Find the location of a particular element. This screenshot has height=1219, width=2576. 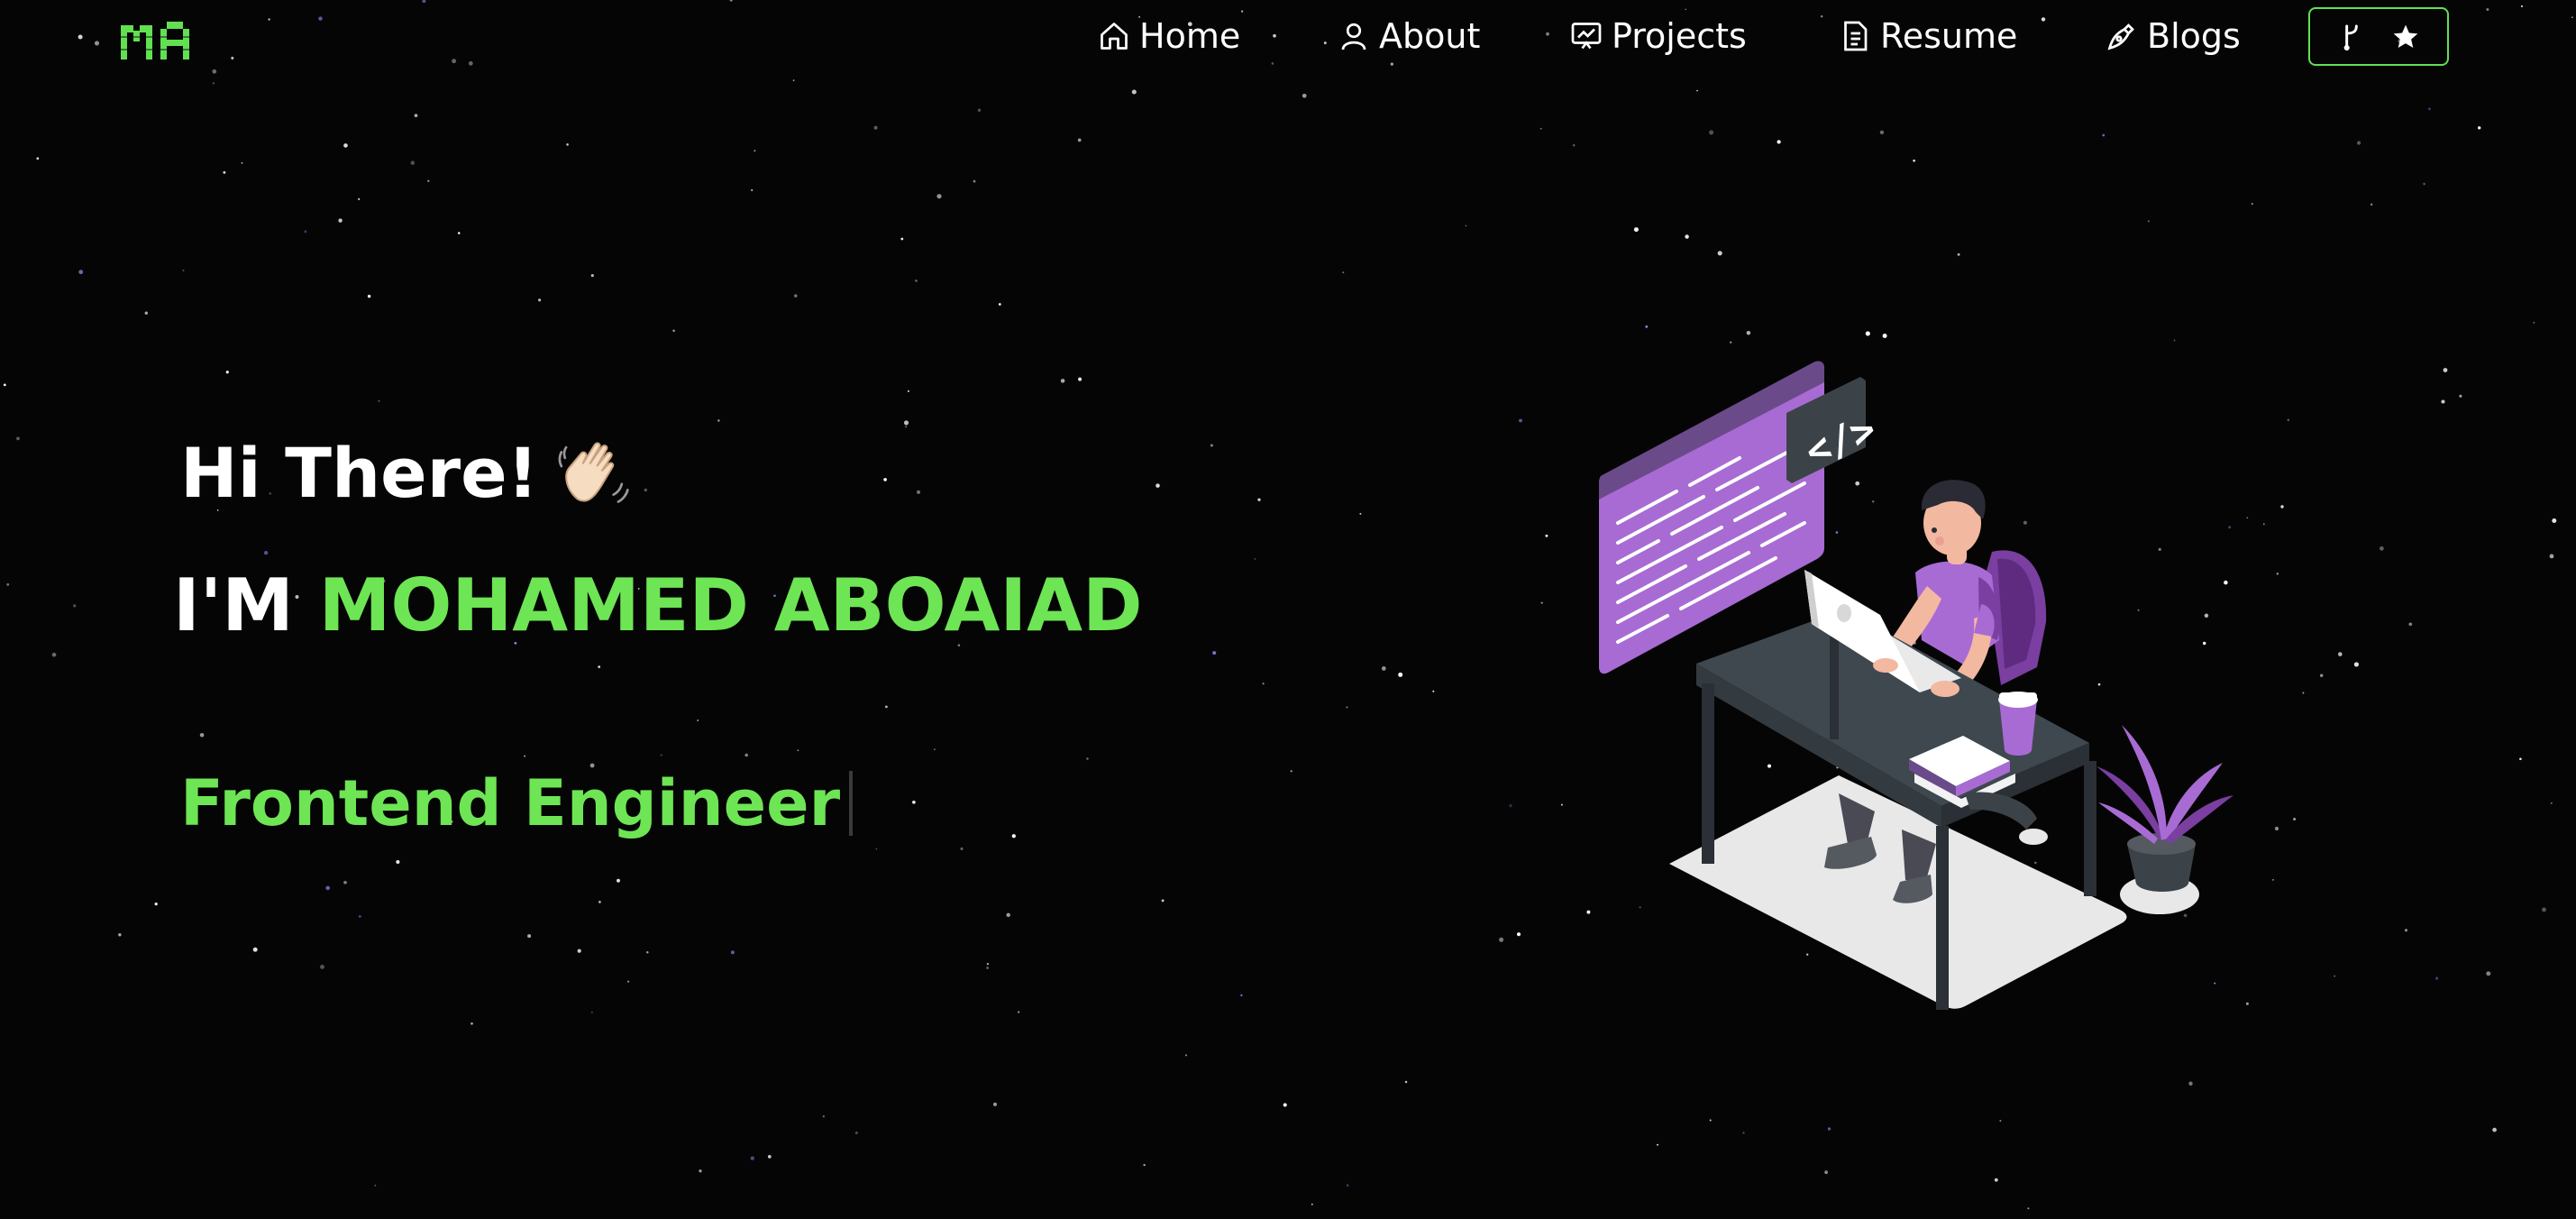

pen-nib-icon is located at coordinates (2120, 37).